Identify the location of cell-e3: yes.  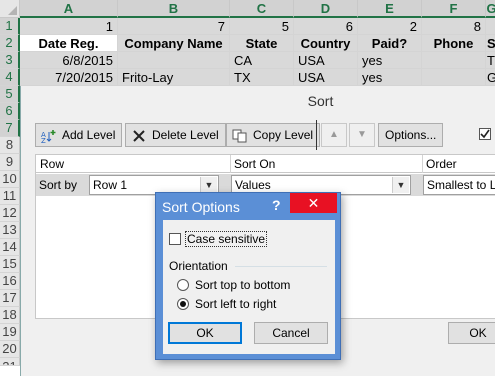
(390, 60).